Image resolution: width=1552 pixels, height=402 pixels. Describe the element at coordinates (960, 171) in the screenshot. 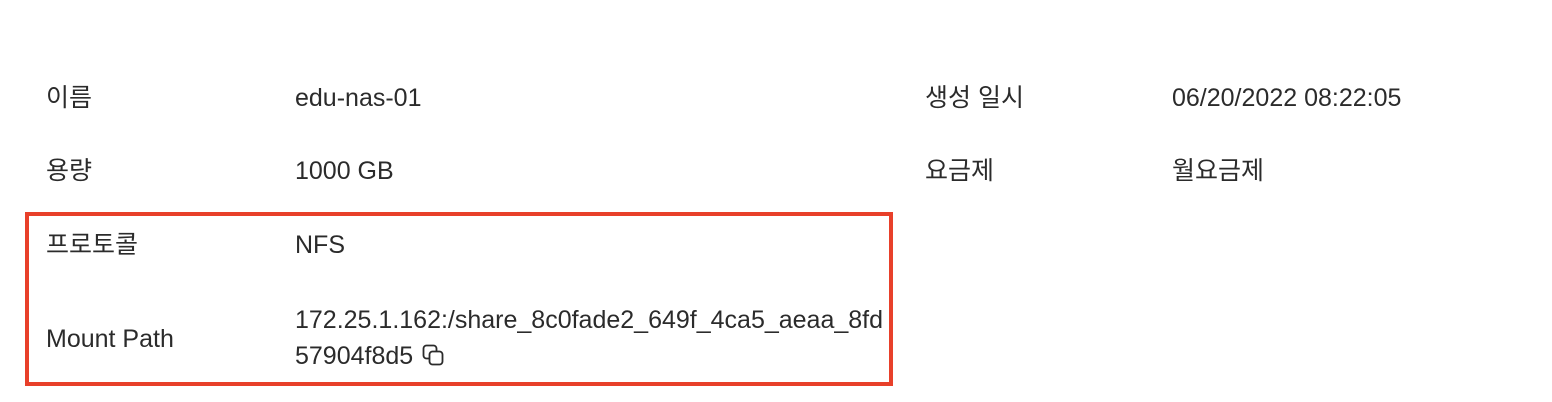

I see `billing-label: 요금제` at that location.